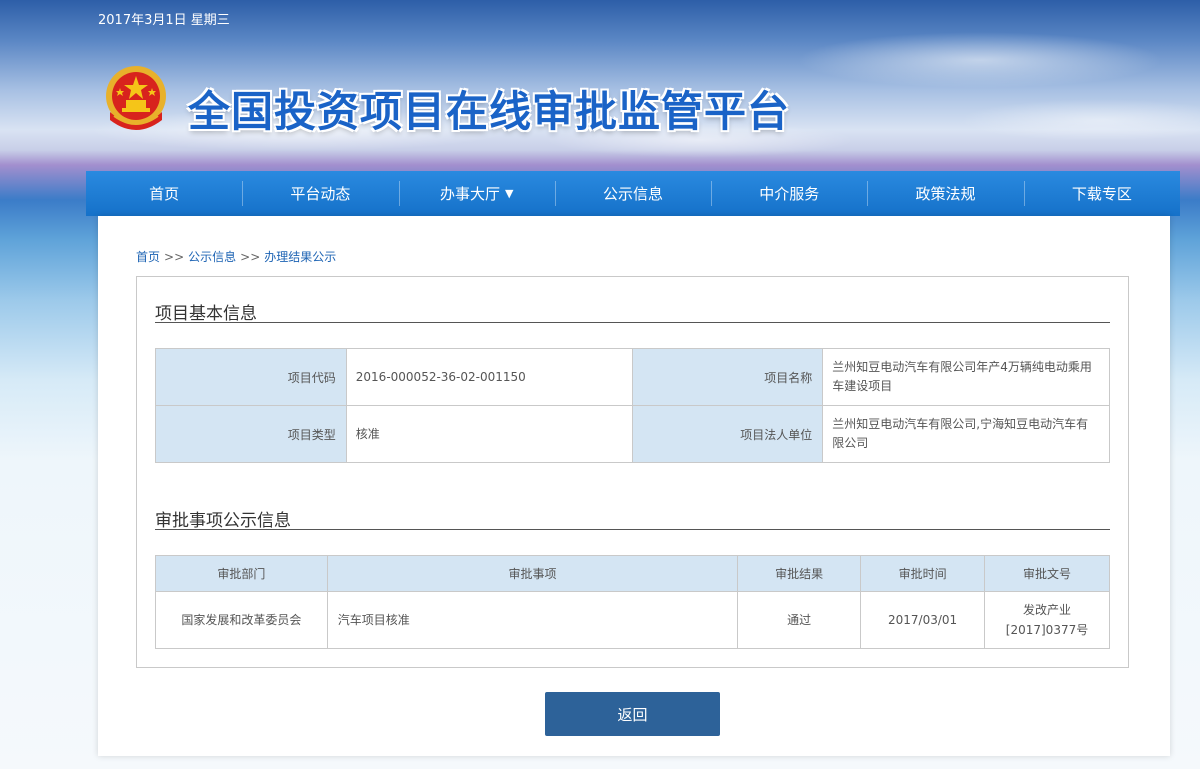  I want to click on nav-label: 平台动态, so click(320, 194).